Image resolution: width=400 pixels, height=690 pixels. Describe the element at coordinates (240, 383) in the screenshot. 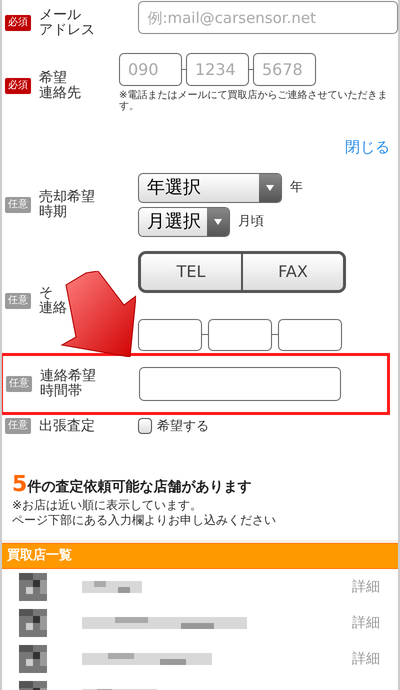

I see `time-field` at that location.